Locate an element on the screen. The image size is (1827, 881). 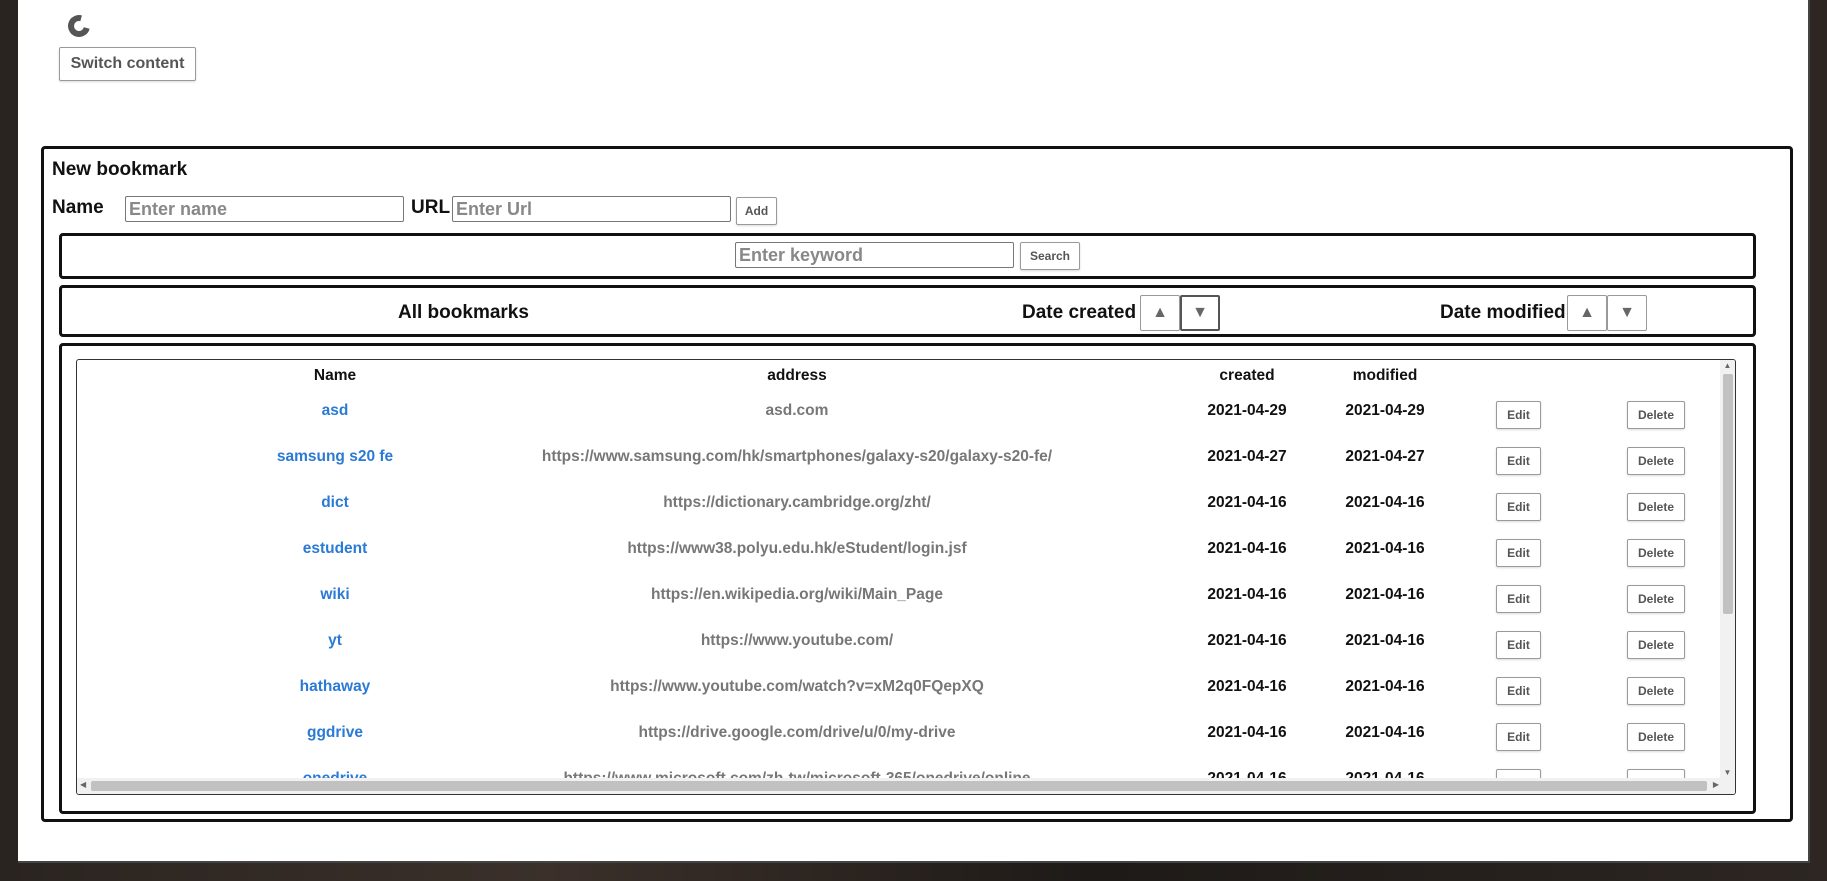
search-box: Search is located at coordinates (907, 256).